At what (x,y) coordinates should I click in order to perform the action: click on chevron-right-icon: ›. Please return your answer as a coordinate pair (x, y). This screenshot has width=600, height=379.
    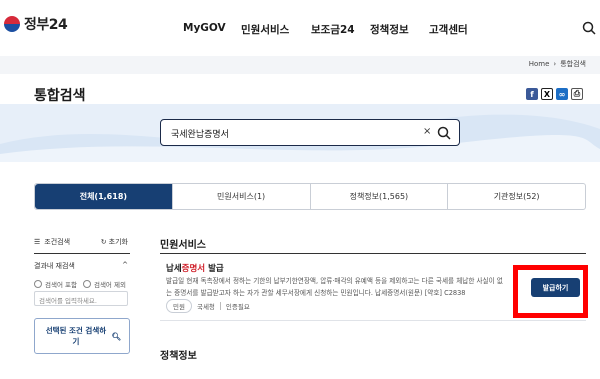
    Looking at the image, I should click on (555, 64).